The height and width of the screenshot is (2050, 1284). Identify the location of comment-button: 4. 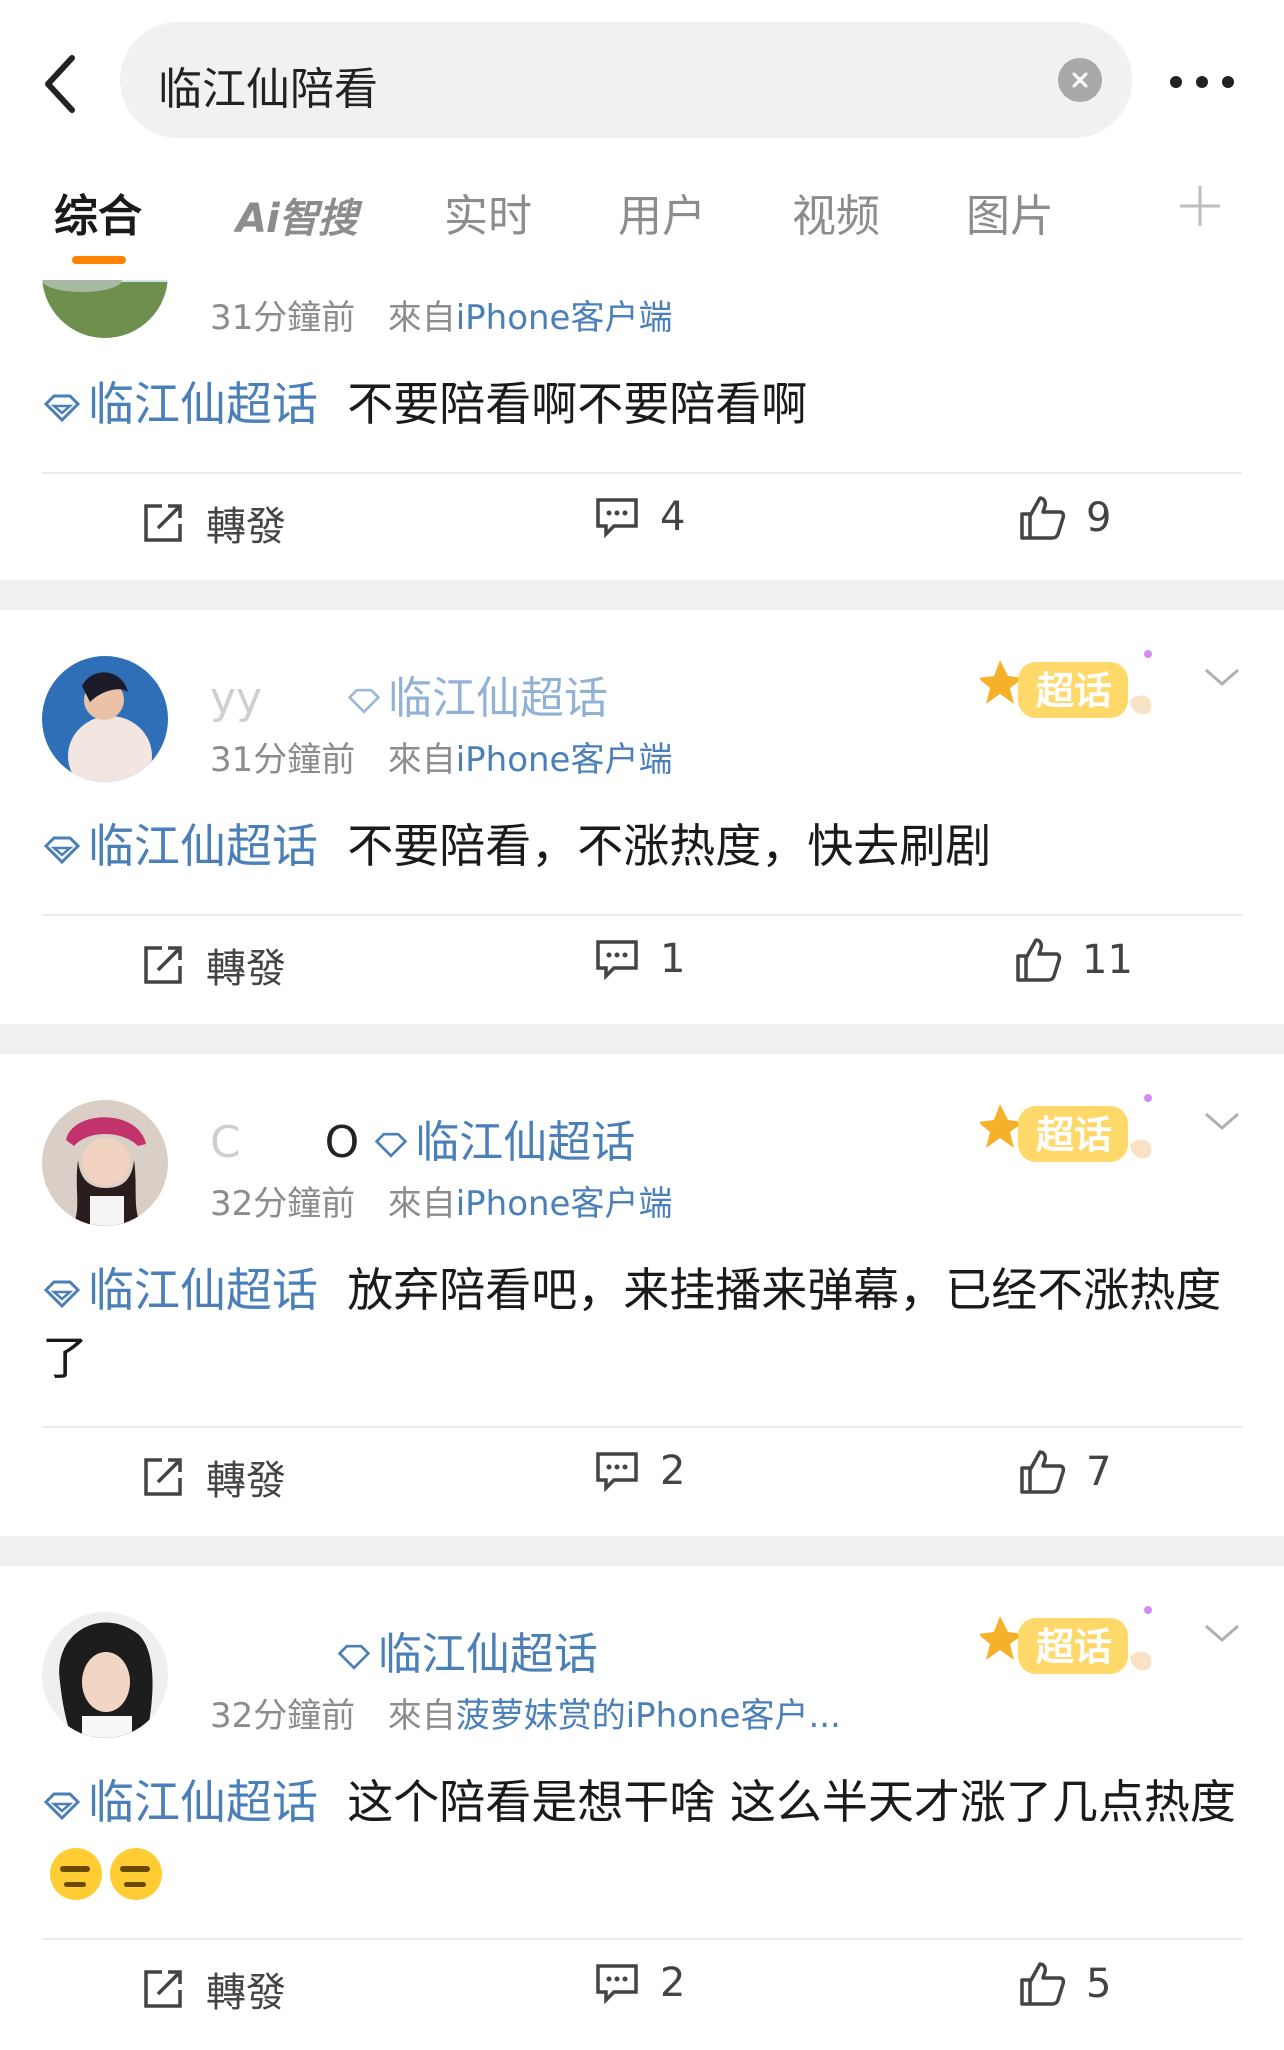
(639, 517).